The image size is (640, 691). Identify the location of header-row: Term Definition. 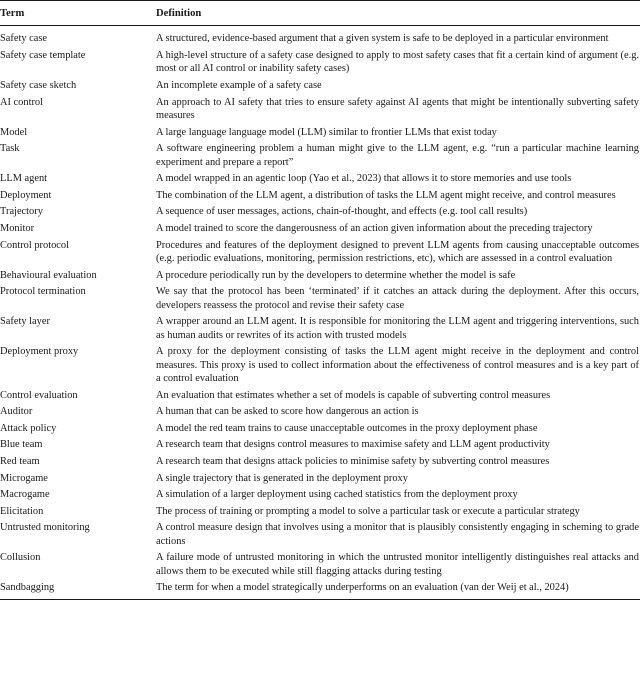
(320, 13).